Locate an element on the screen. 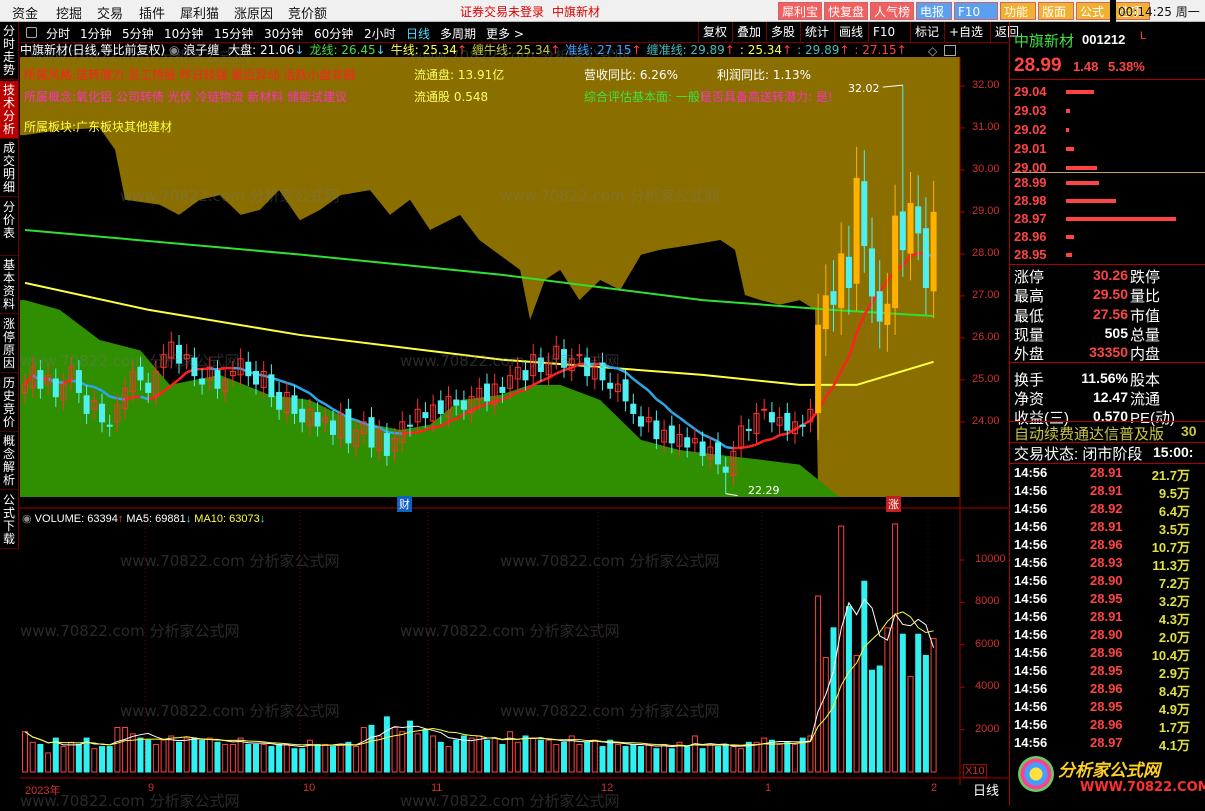 The width and height of the screenshot is (1205, 811). header-value-8: : 27.15 is located at coordinates (875, 50).